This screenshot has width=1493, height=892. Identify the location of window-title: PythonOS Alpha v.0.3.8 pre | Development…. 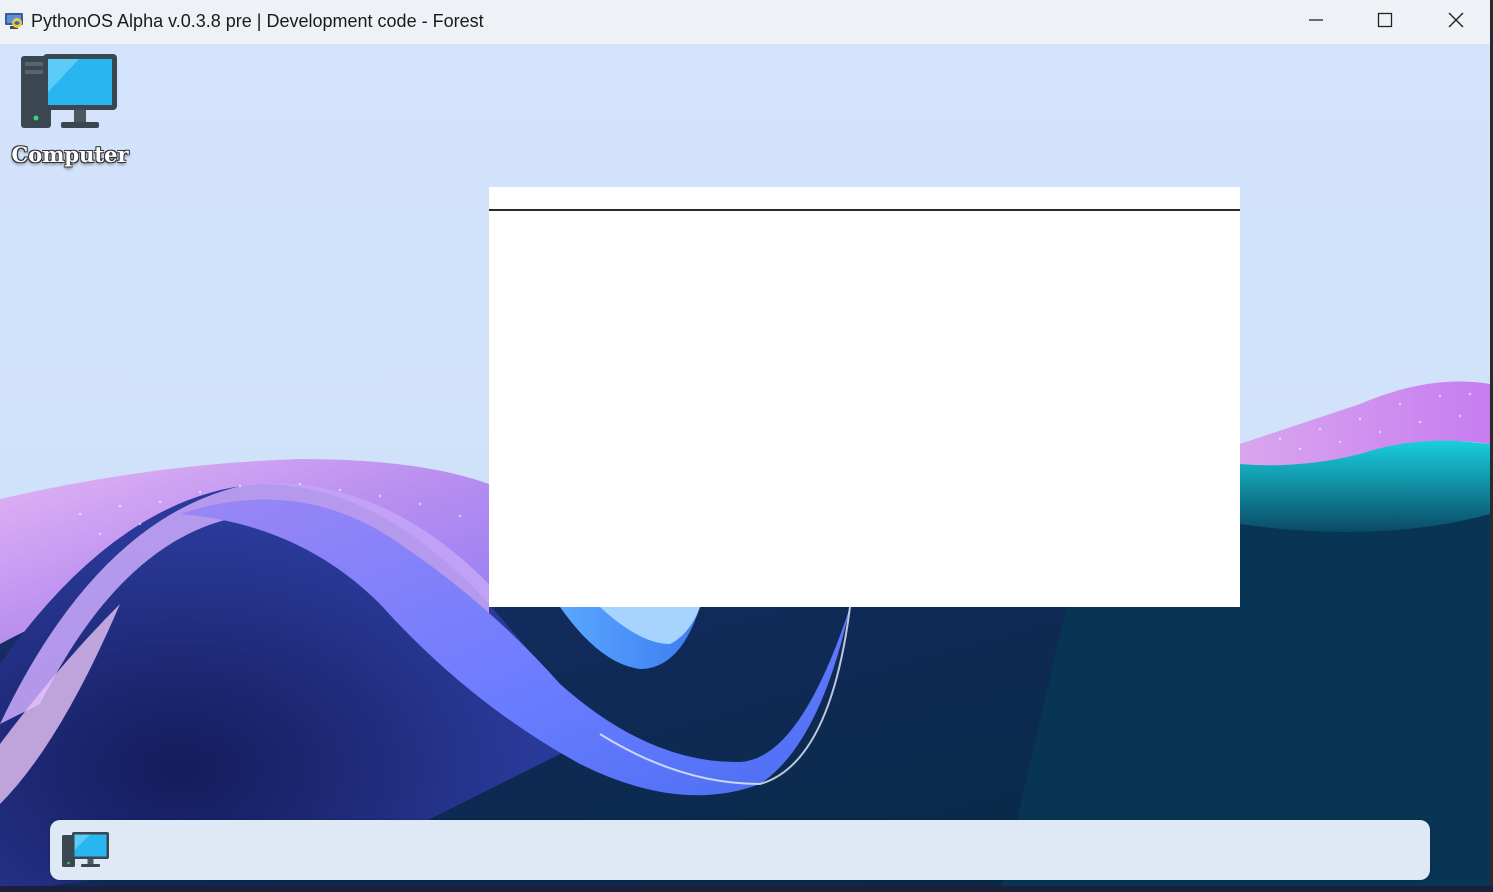
(257, 21).